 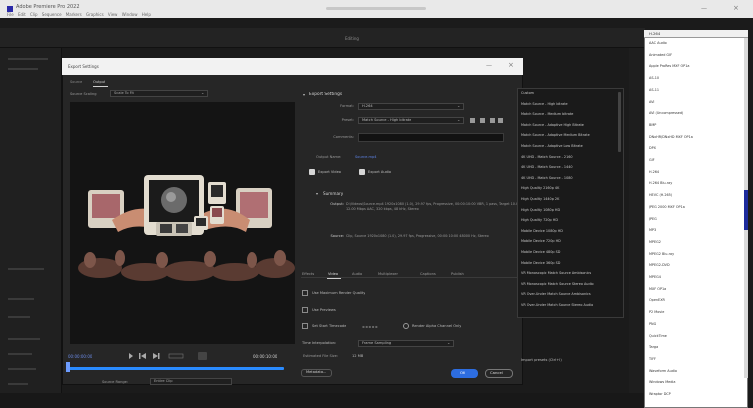 What do you see at coordinates (431, 137) in the screenshot?
I see `comments-input` at bounding box center [431, 137].